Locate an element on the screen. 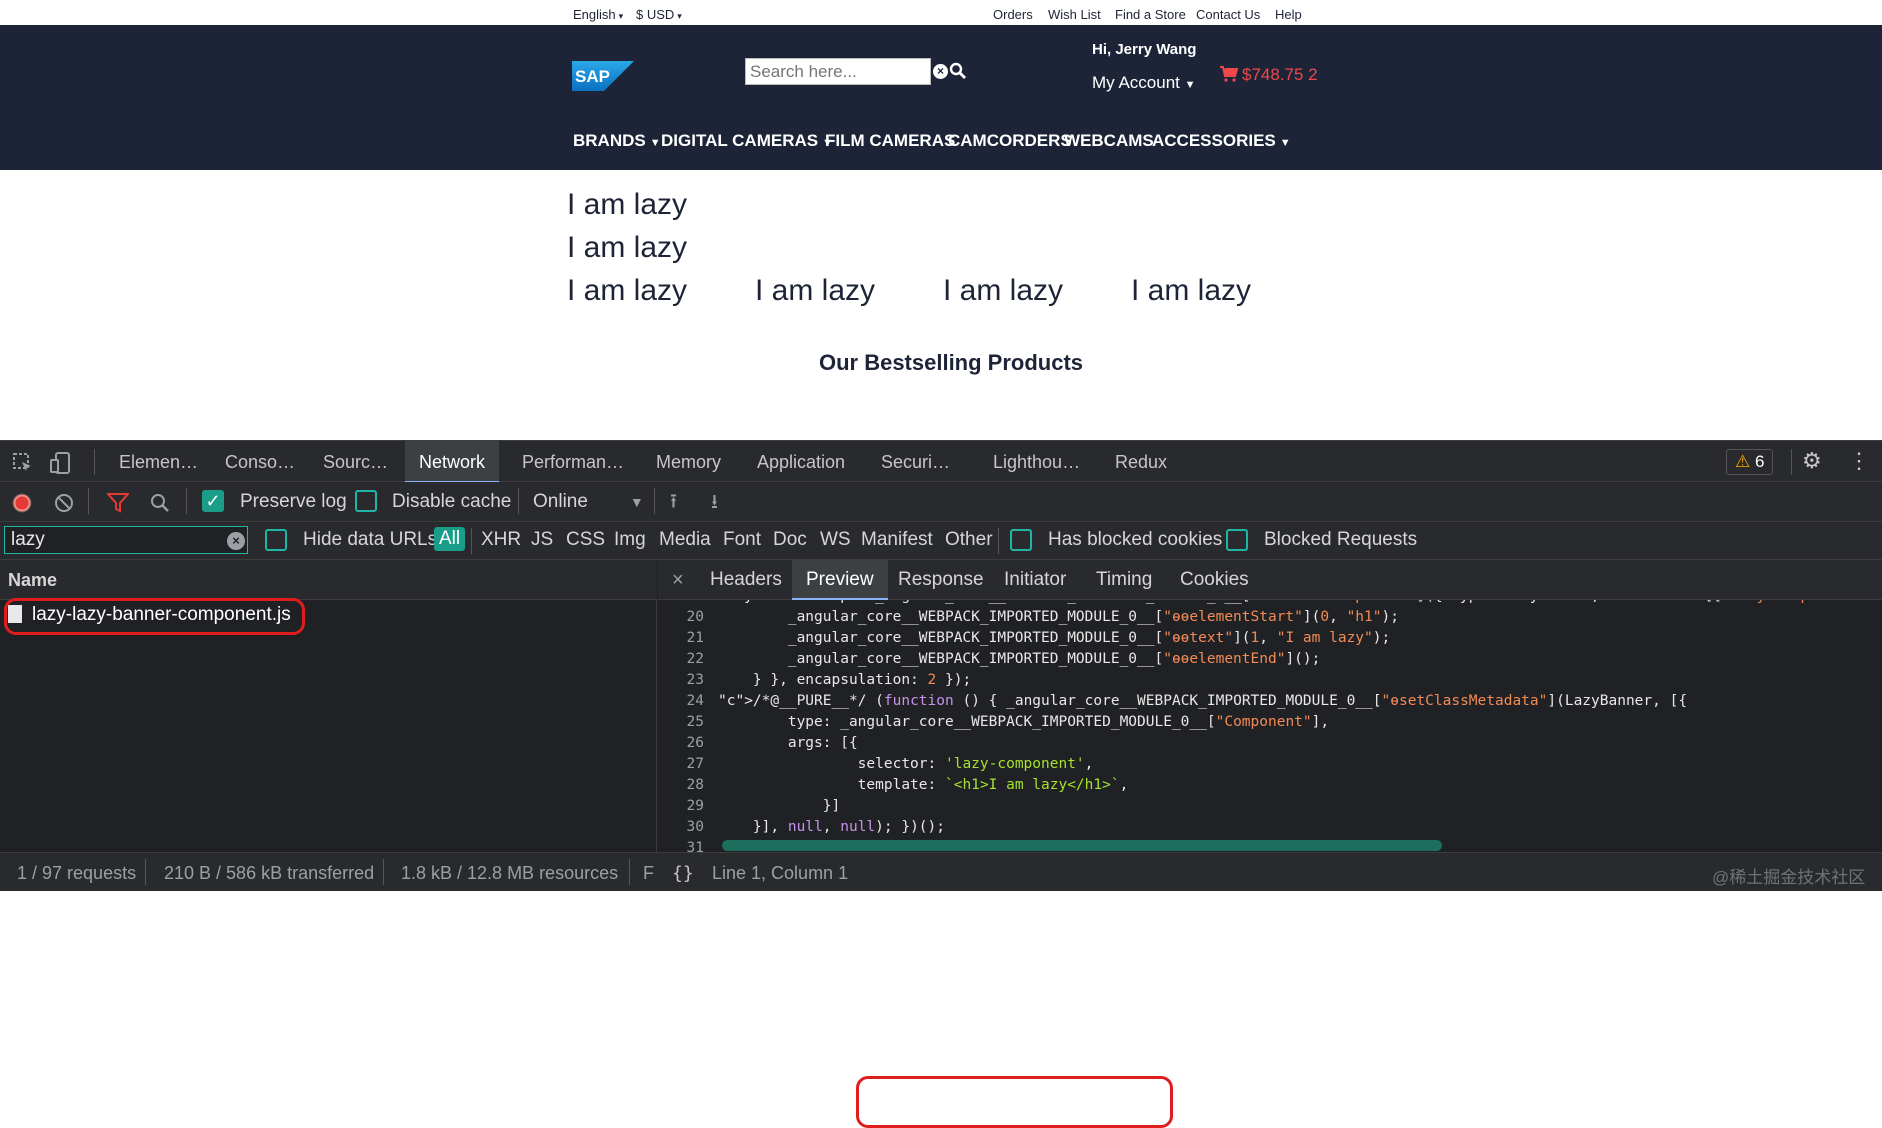  settings-gear-icon: ⚙ is located at coordinates (1812, 461).